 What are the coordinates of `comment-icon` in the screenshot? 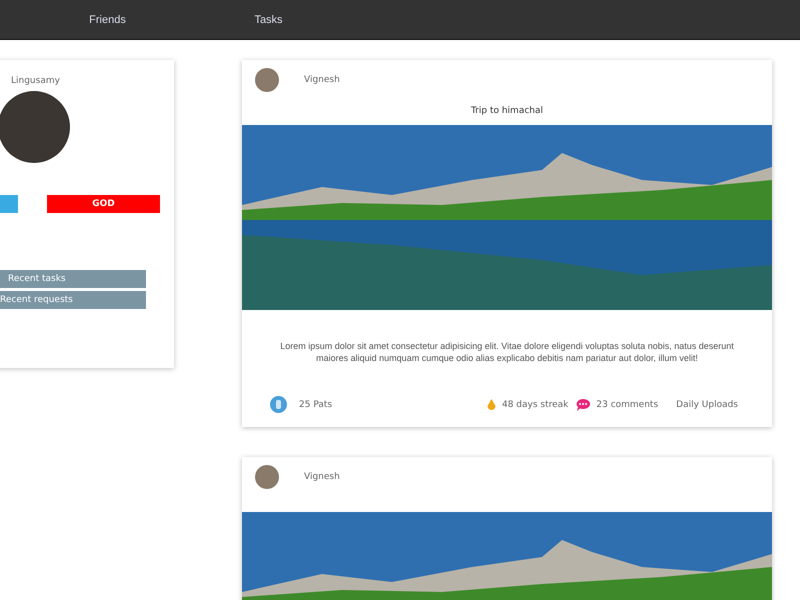 It's located at (583, 404).